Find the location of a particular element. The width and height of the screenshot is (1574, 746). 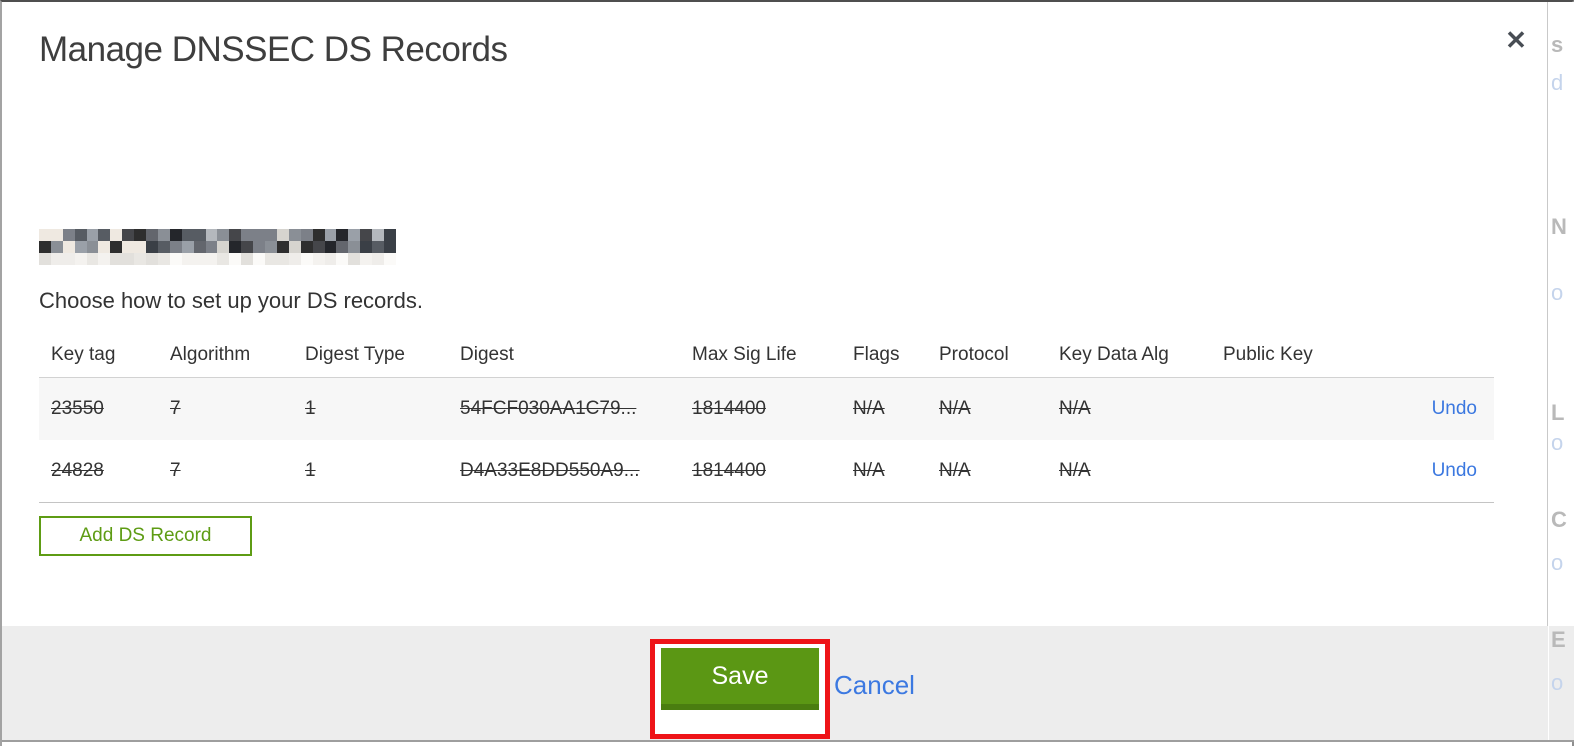

col-header-key-data-alg: Key Data Alg is located at coordinates (1114, 354).